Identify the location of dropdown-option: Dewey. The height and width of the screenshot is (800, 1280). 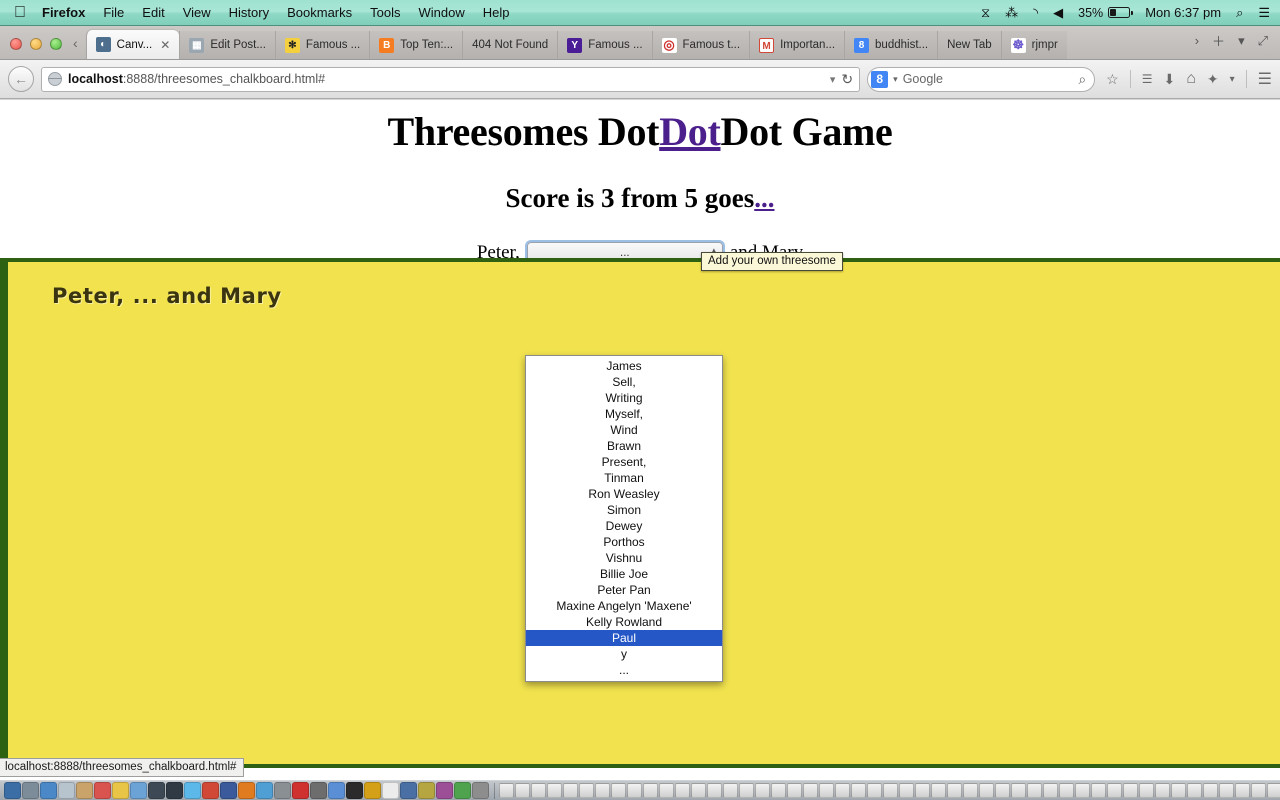
(624, 526).